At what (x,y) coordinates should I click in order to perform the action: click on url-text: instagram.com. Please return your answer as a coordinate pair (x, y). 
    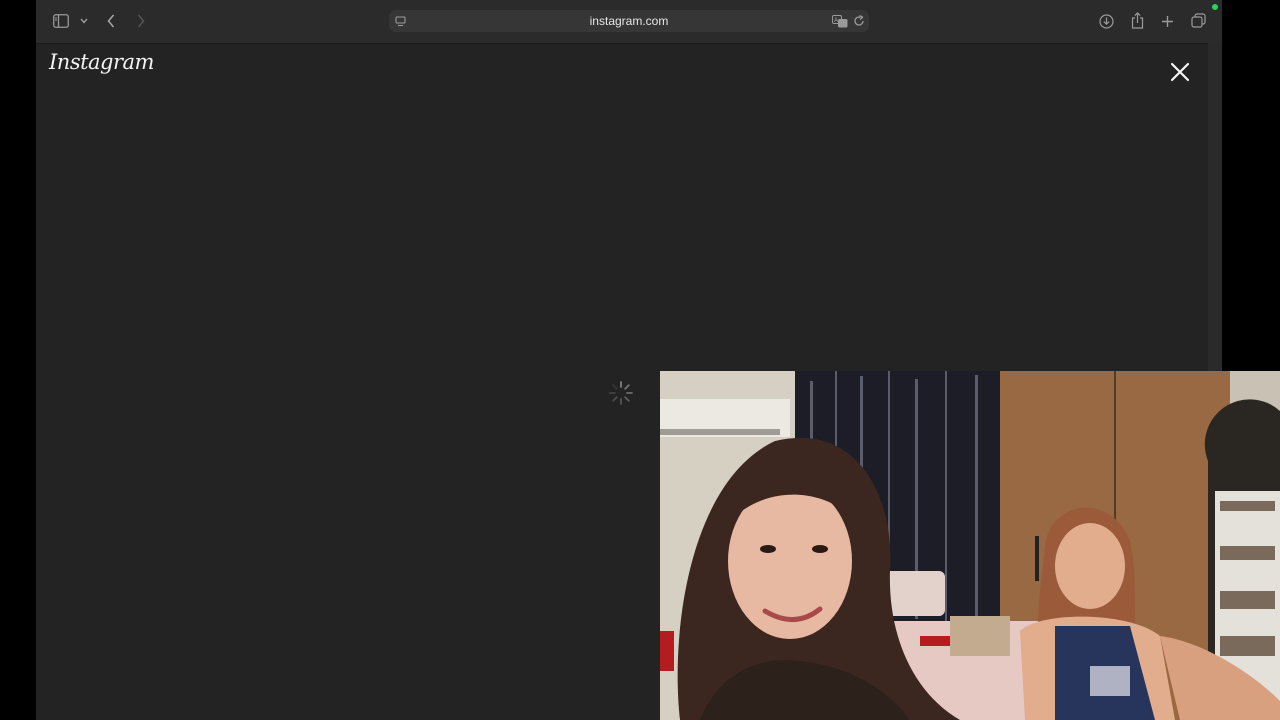
    Looking at the image, I should click on (629, 21).